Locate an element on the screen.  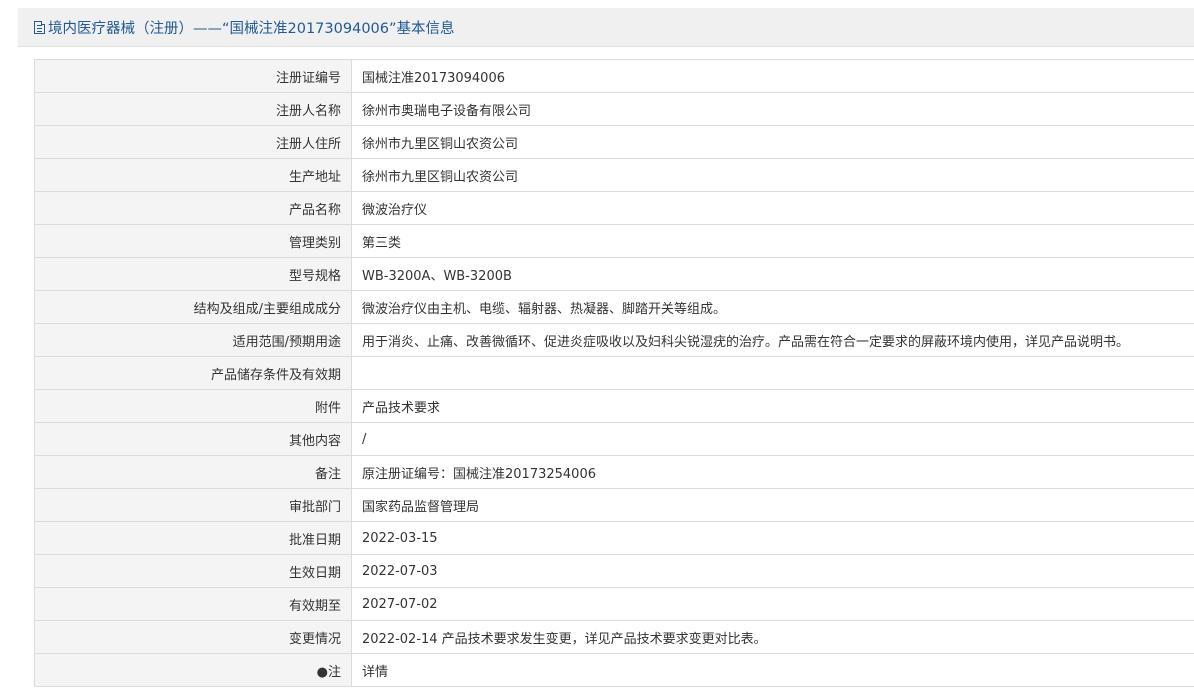
table-row: ●注 详情 is located at coordinates (614, 670).